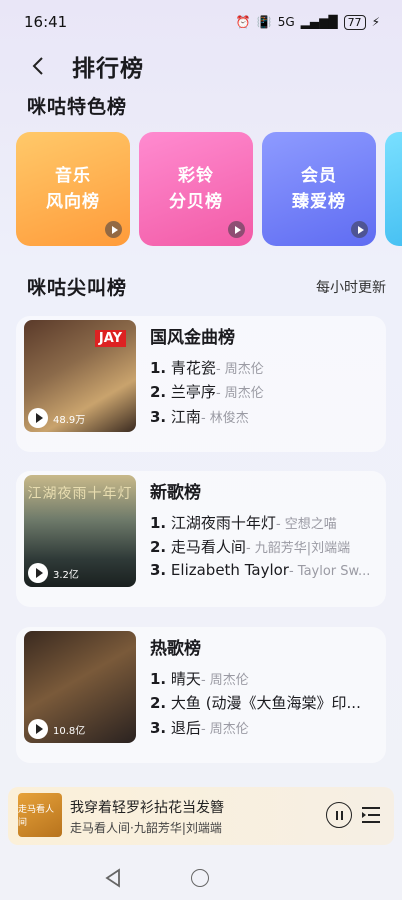  Describe the element at coordinates (393, 189) in the screenshot. I see `featured-card-partial` at that location.